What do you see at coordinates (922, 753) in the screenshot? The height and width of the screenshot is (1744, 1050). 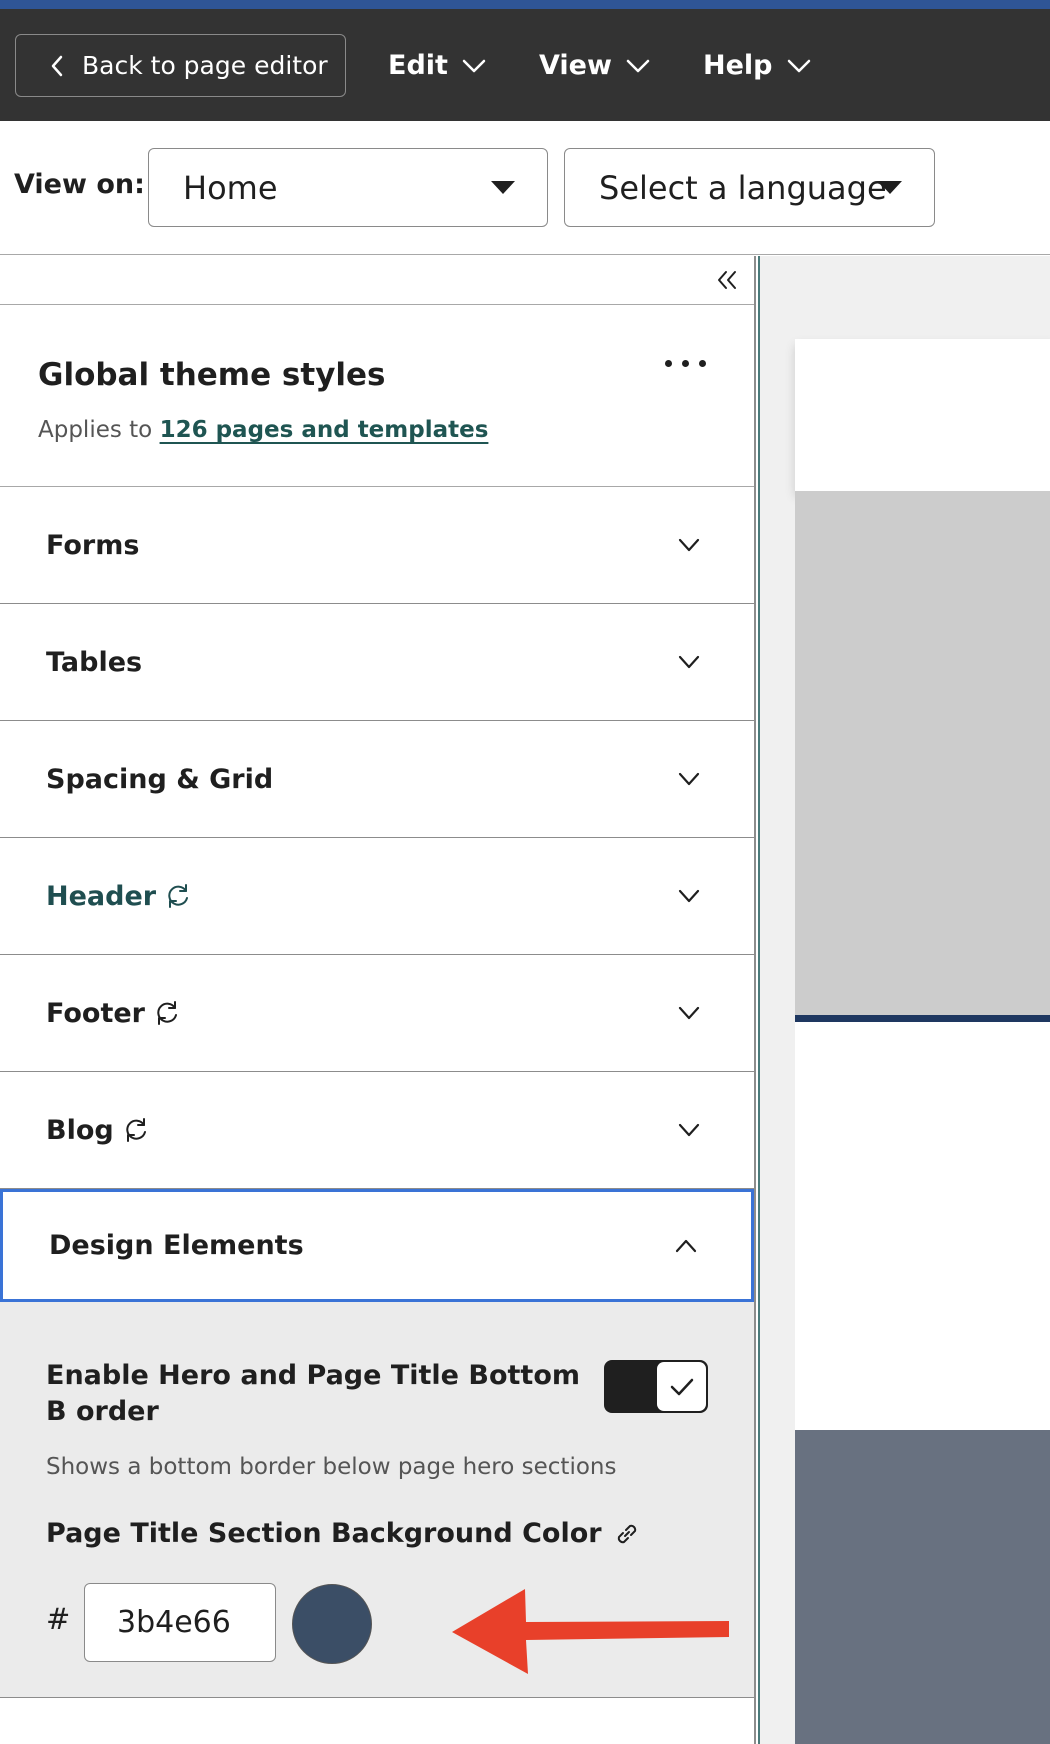 I see `preview-hero-block` at bounding box center [922, 753].